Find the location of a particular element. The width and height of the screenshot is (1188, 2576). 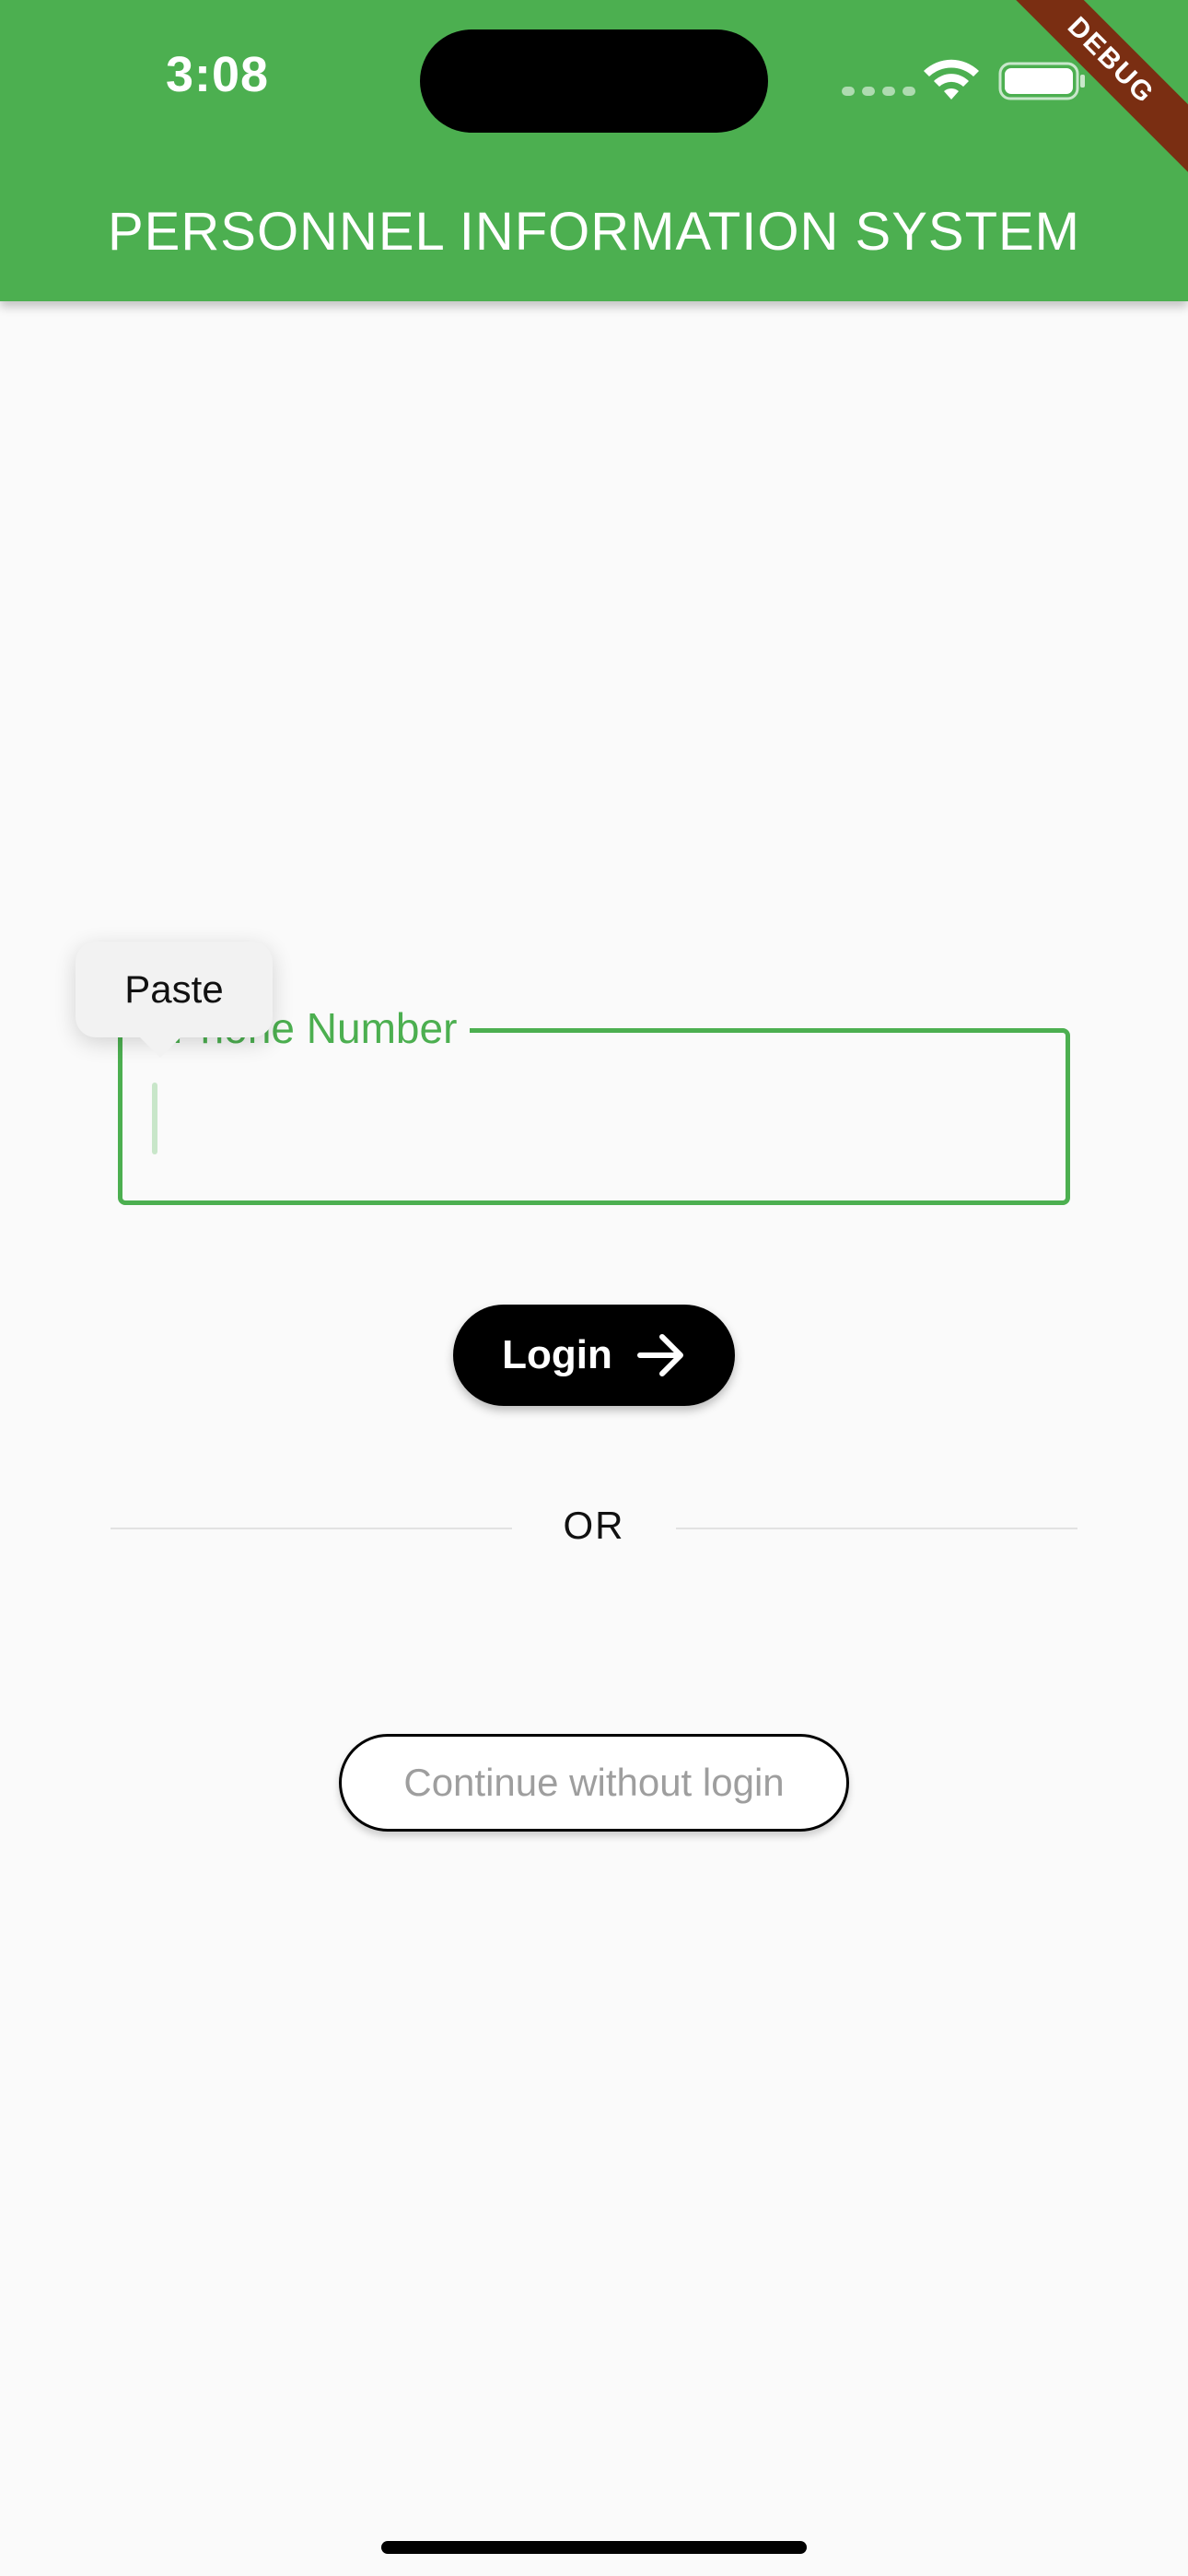

cellular-signal-icon is located at coordinates (878, 91).